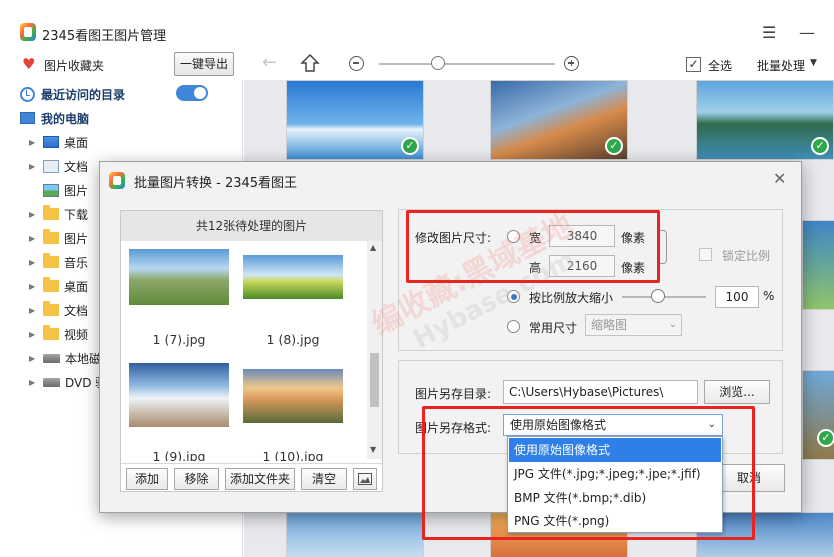 The image size is (834, 557). What do you see at coordinates (558, 425) in the screenshot?
I see `save-format-value: 使用原始图像格式` at bounding box center [558, 425].